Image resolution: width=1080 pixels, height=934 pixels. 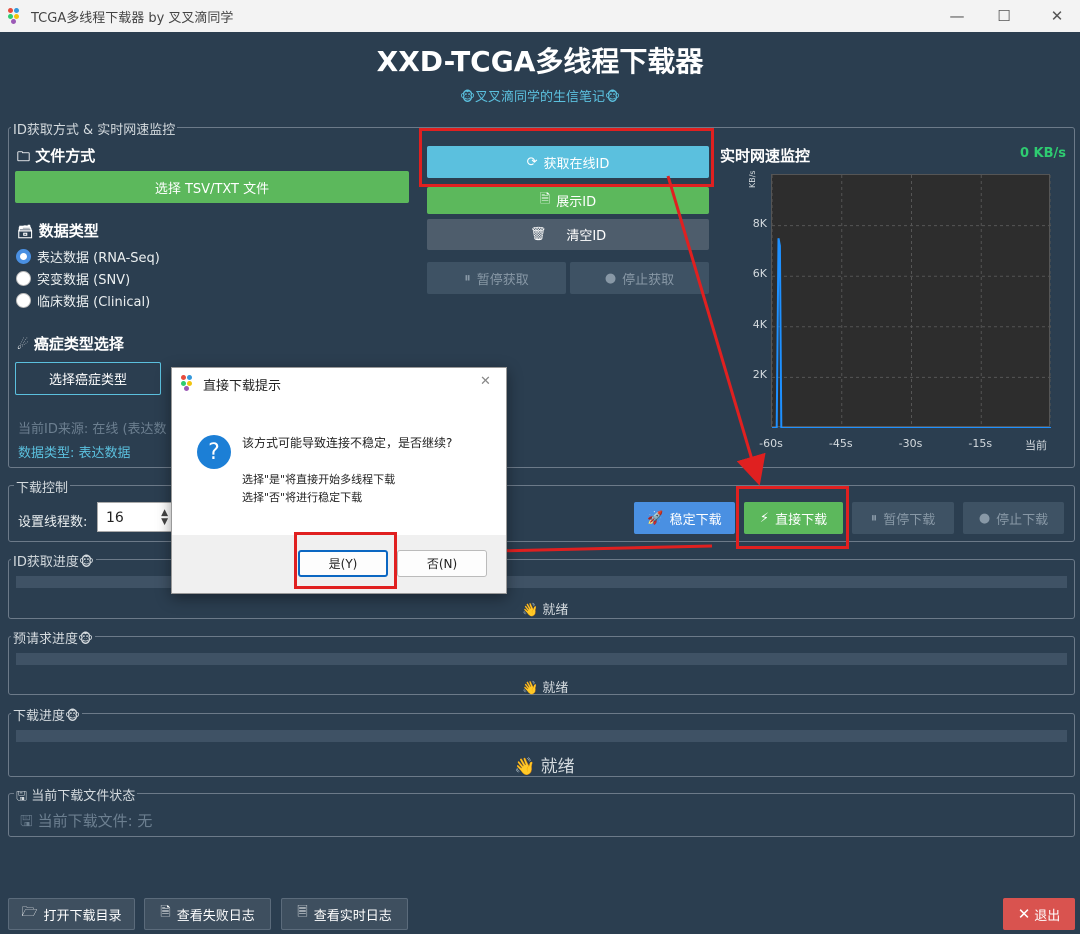 What do you see at coordinates (347, 443) in the screenshot?
I see `dialog-message: 该方式可能导致连接不稳定，是否继续?` at bounding box center [347, 443].